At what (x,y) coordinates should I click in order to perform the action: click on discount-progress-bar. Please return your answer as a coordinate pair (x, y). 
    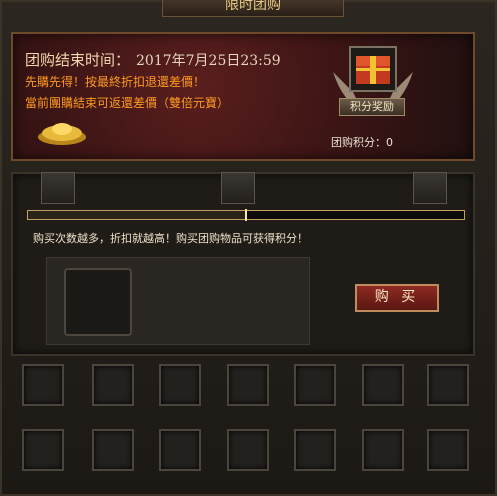
    Looking at the image, I should click on (246, 215).